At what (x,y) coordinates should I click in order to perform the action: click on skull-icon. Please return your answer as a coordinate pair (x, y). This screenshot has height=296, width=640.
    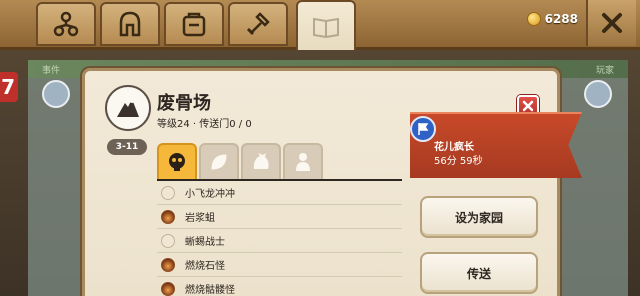
    Looking at the image, I should click on (177, 162).